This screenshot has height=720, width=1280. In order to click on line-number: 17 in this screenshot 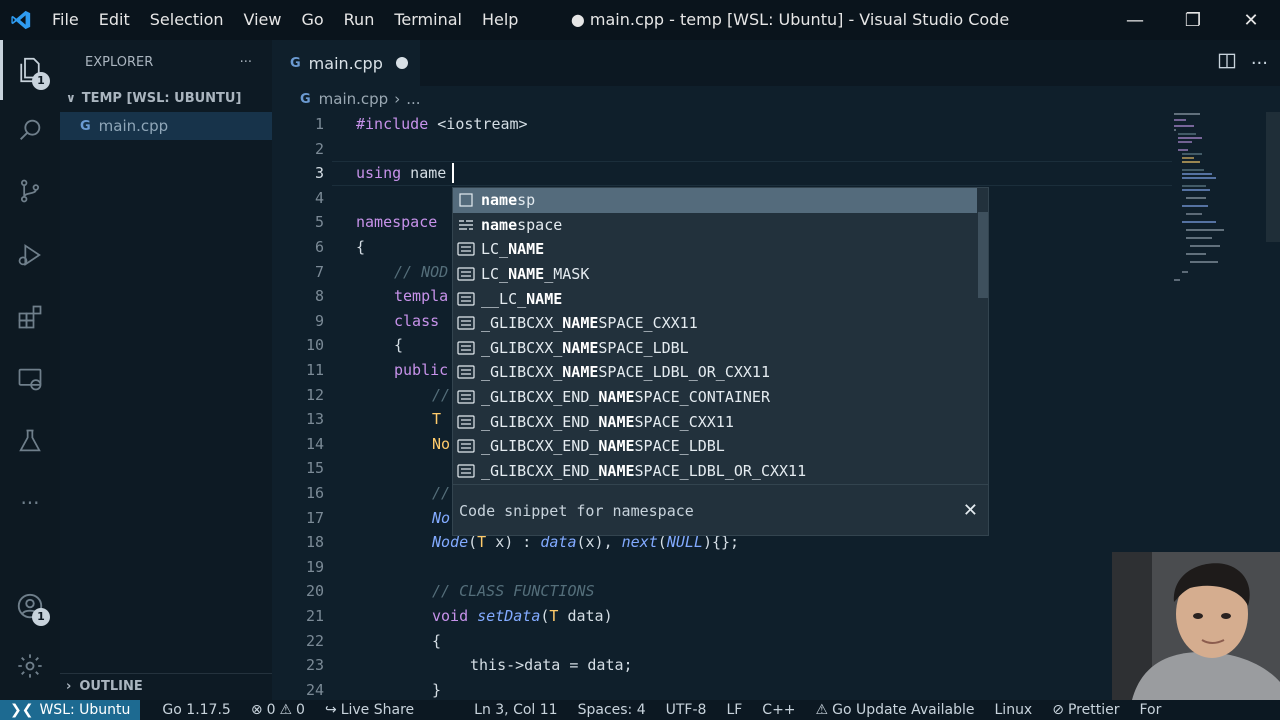, I will do `click(314, 517)`.